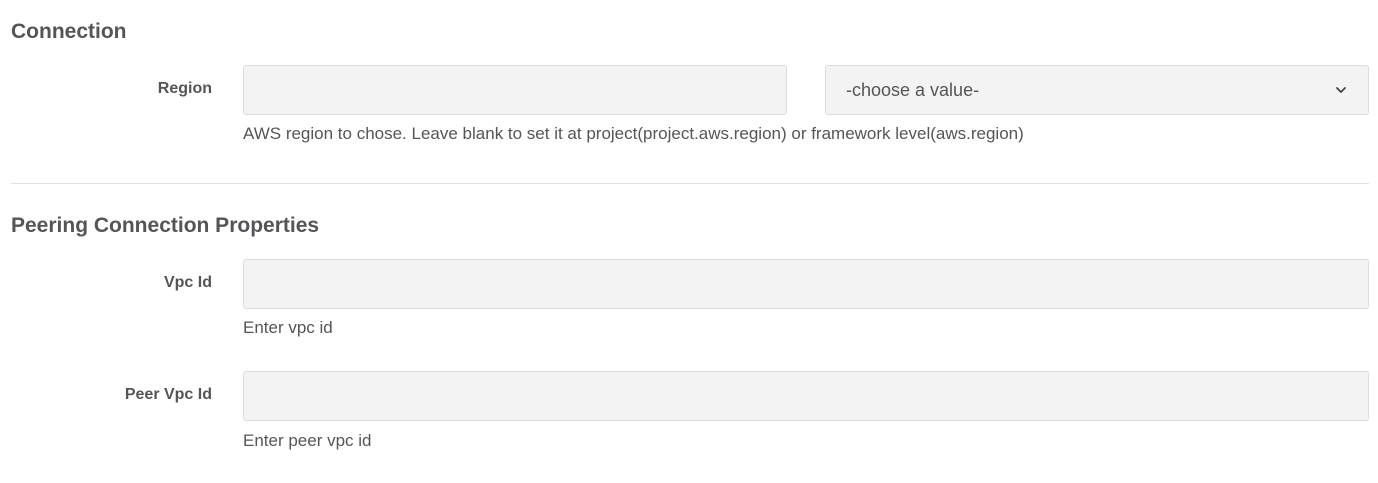 This screenshot has width=1378, height=483. I want to click on vpc-id-help-text: Enter vpc id, so click(288, 327).